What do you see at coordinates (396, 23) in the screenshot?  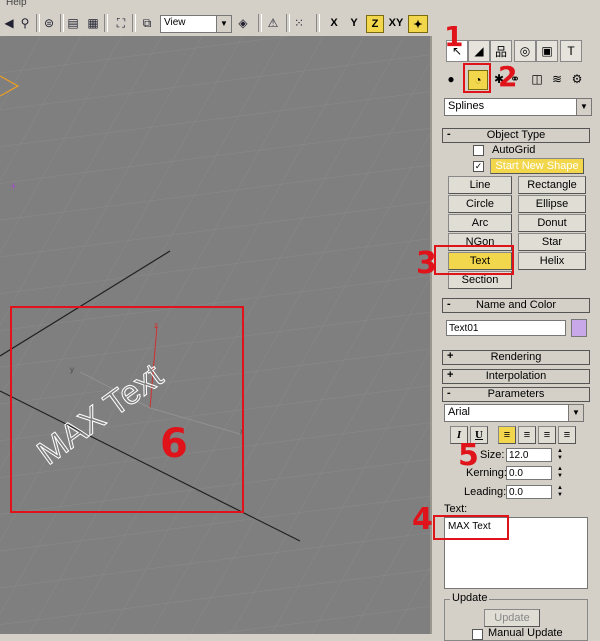 I see `axis-xy-button: XY` at bounding box center [396, 23].